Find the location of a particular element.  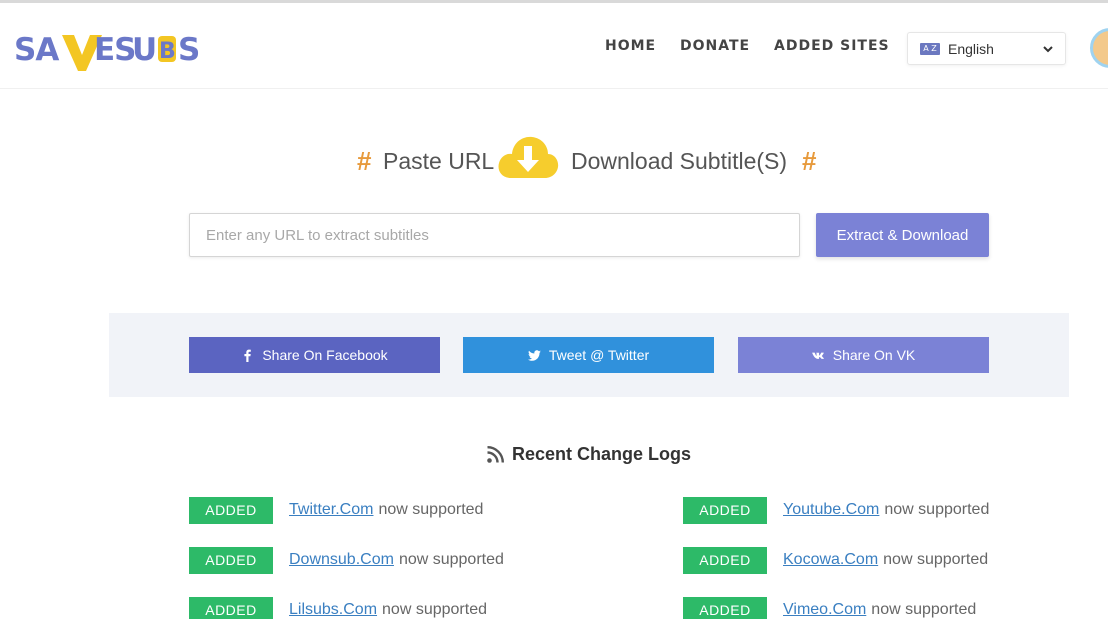

svg-text: ES is located at coordinates (115, 50).